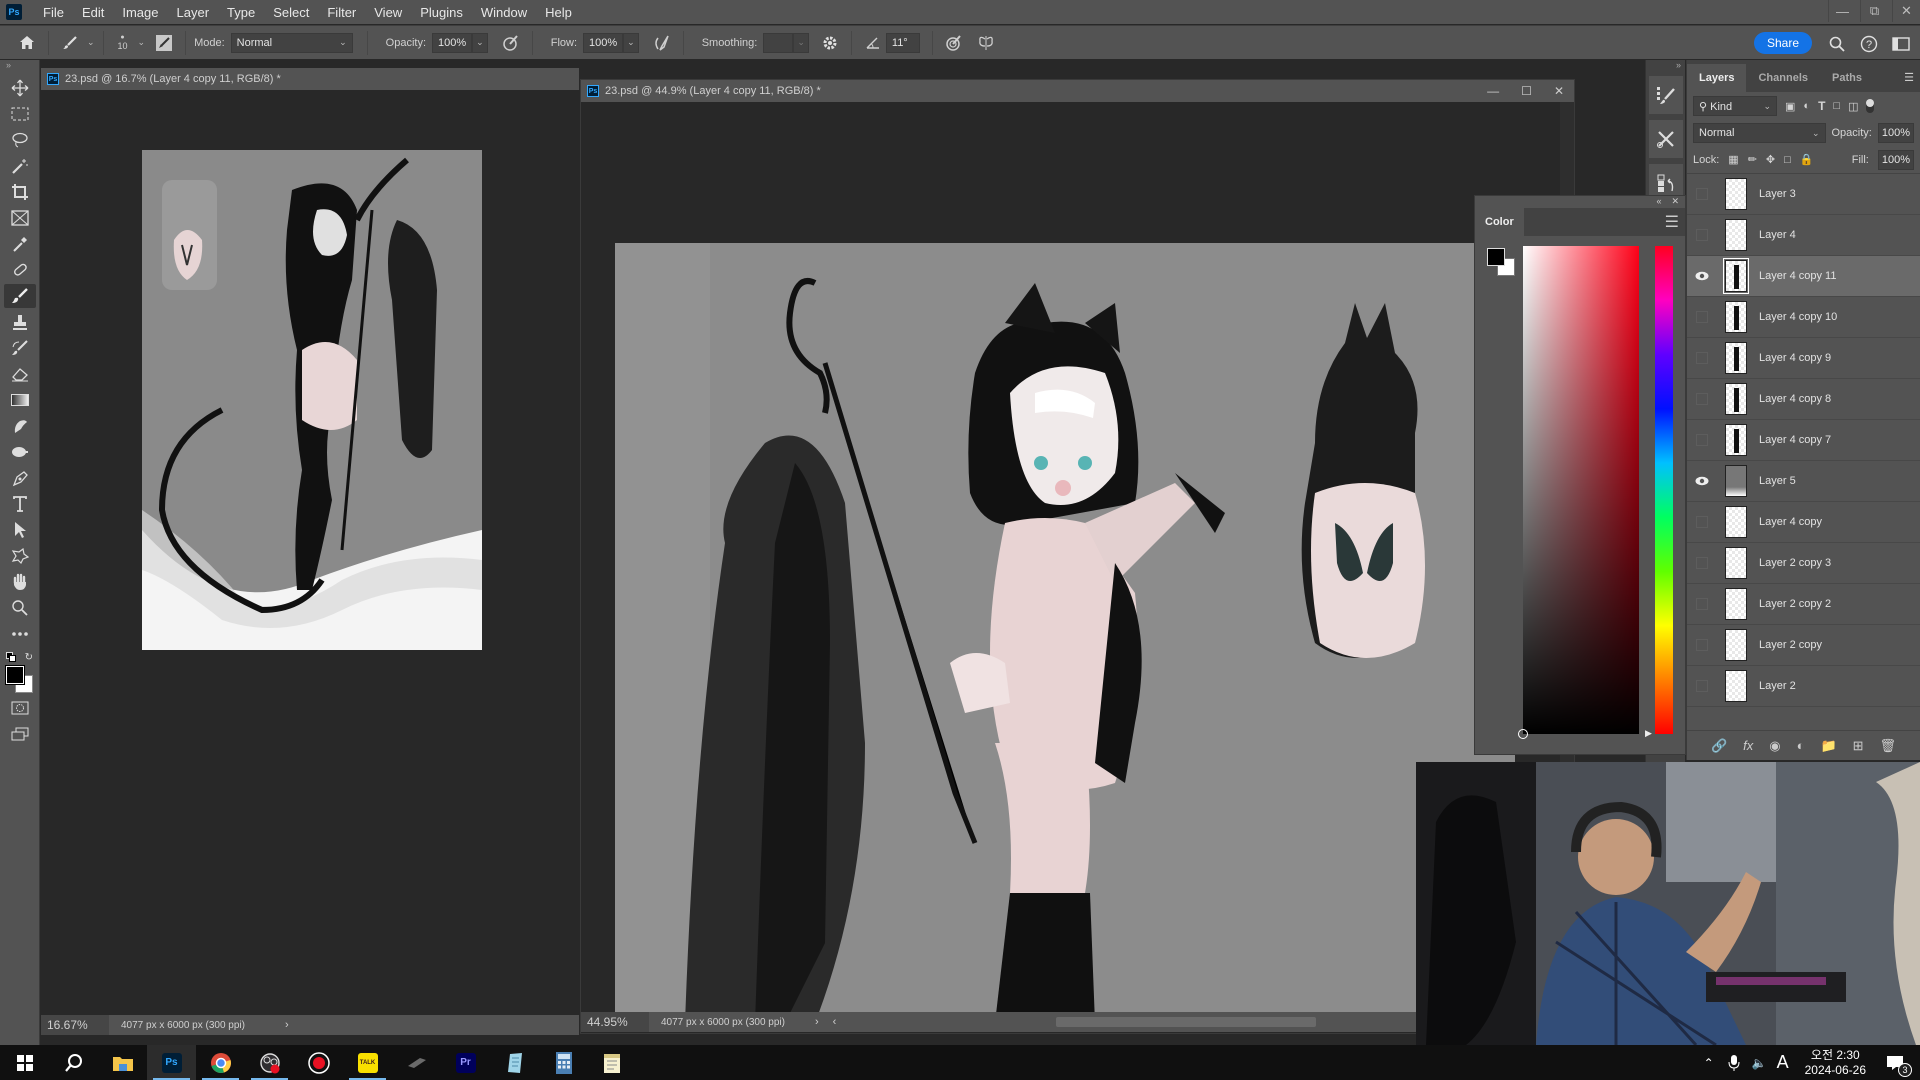 This screenshot has height=1080, width=1920. Describe the element at coordinates (1835, 1063) in the screenshot. I see `clock: 오전 2:30 2024-06-26` at that location.